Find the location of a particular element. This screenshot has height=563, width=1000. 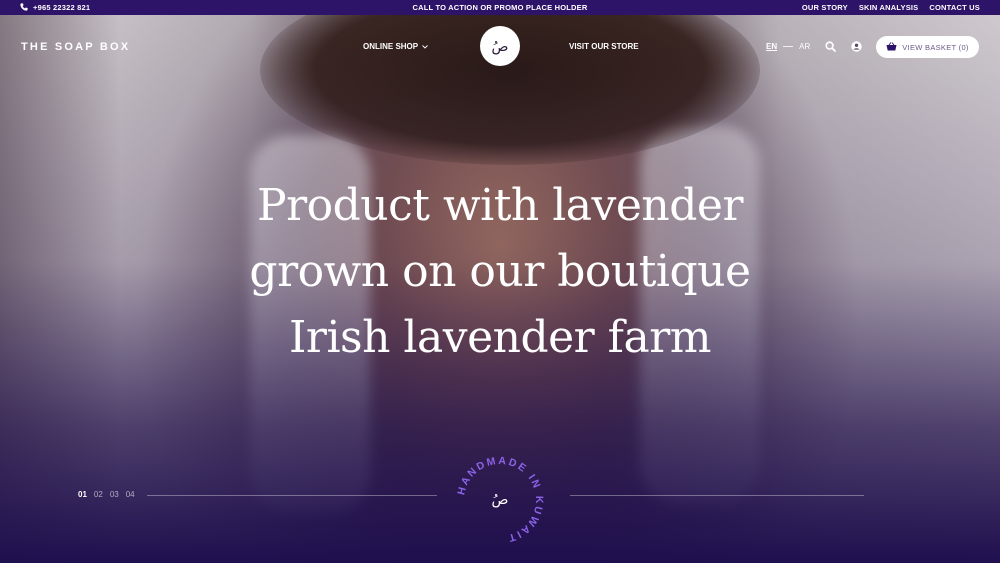

link-our-story: OUR STORY is located at coordinates (825, 7).